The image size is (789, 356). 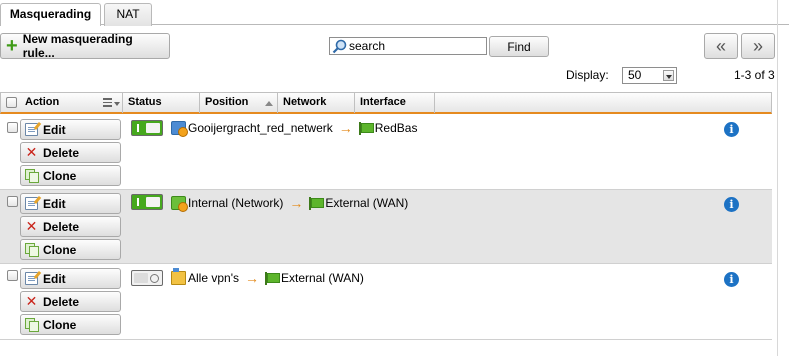 I want to click on search-input: search, so click(x=408, y=46).